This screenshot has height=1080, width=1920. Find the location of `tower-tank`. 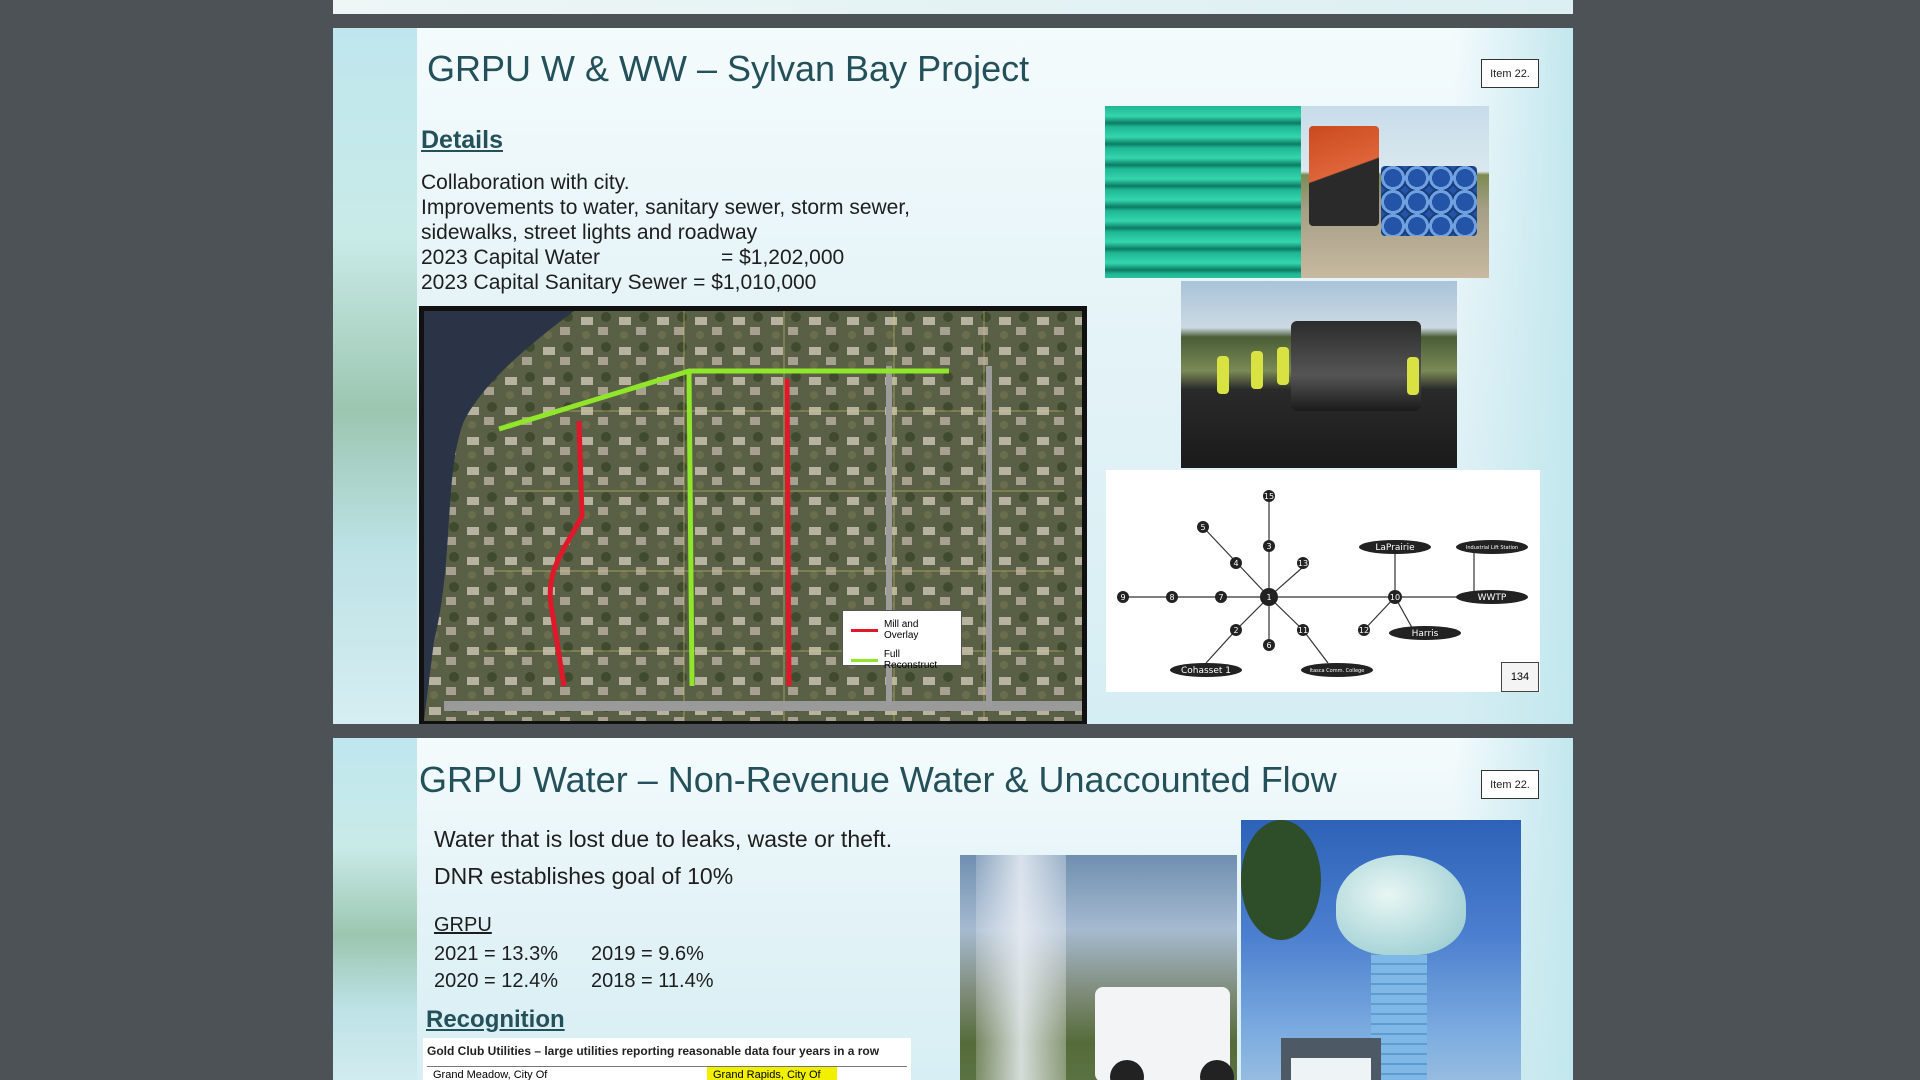

tower-tank is located at coordinates (1401, 905).